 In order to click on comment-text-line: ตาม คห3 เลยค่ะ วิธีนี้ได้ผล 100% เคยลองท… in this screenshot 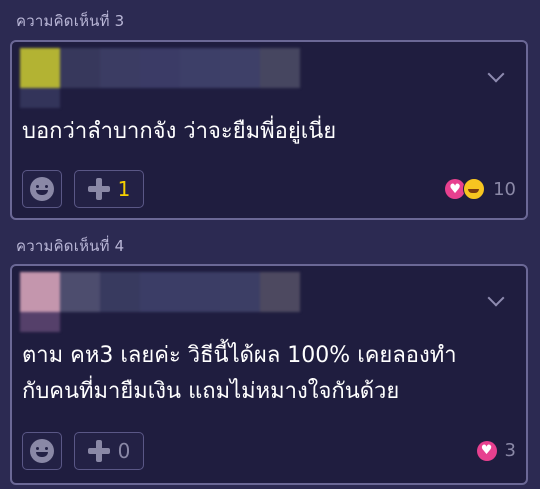, I will do `click(239, 355)`.